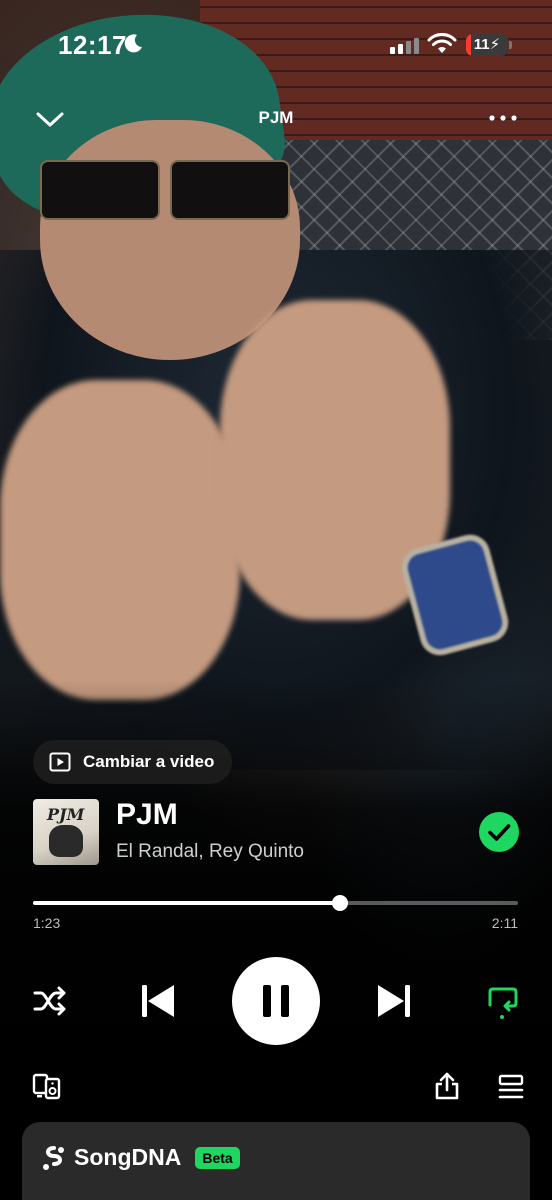 This screenshot has width=552, height=1200. I want to click on wifi-icon, so click(442, 43).